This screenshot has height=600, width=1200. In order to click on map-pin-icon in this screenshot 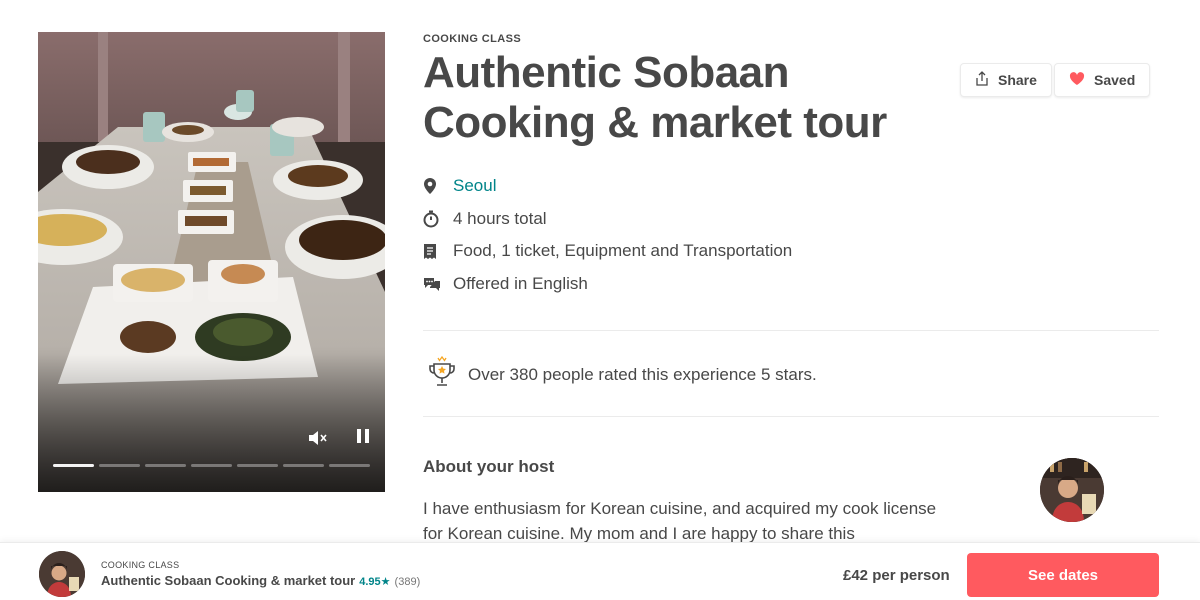, I will do `click(438, 186)`.